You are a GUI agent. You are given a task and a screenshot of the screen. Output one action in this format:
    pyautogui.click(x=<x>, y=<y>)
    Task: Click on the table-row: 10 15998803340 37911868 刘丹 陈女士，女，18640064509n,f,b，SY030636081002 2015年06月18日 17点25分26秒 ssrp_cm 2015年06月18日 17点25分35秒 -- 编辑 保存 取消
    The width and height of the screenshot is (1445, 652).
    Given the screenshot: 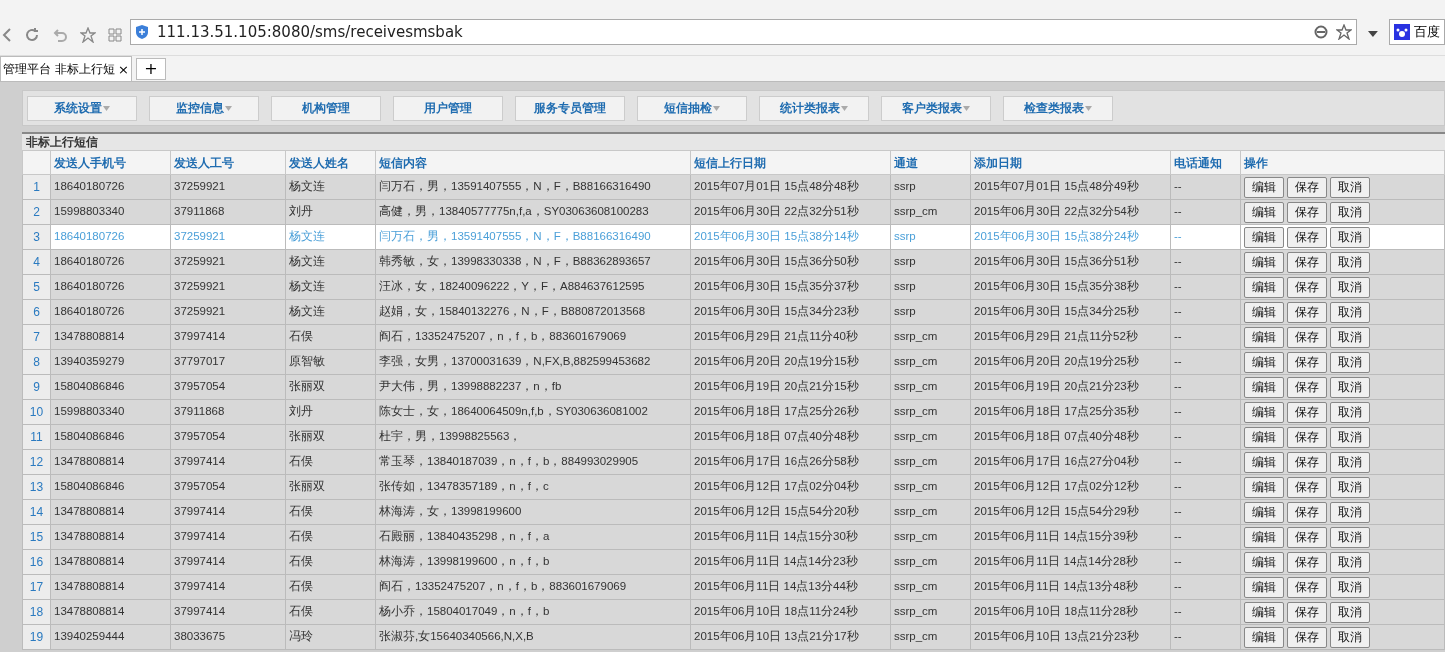 What is the action you would take?
    pyautogui.click(x=733, y=412)
    